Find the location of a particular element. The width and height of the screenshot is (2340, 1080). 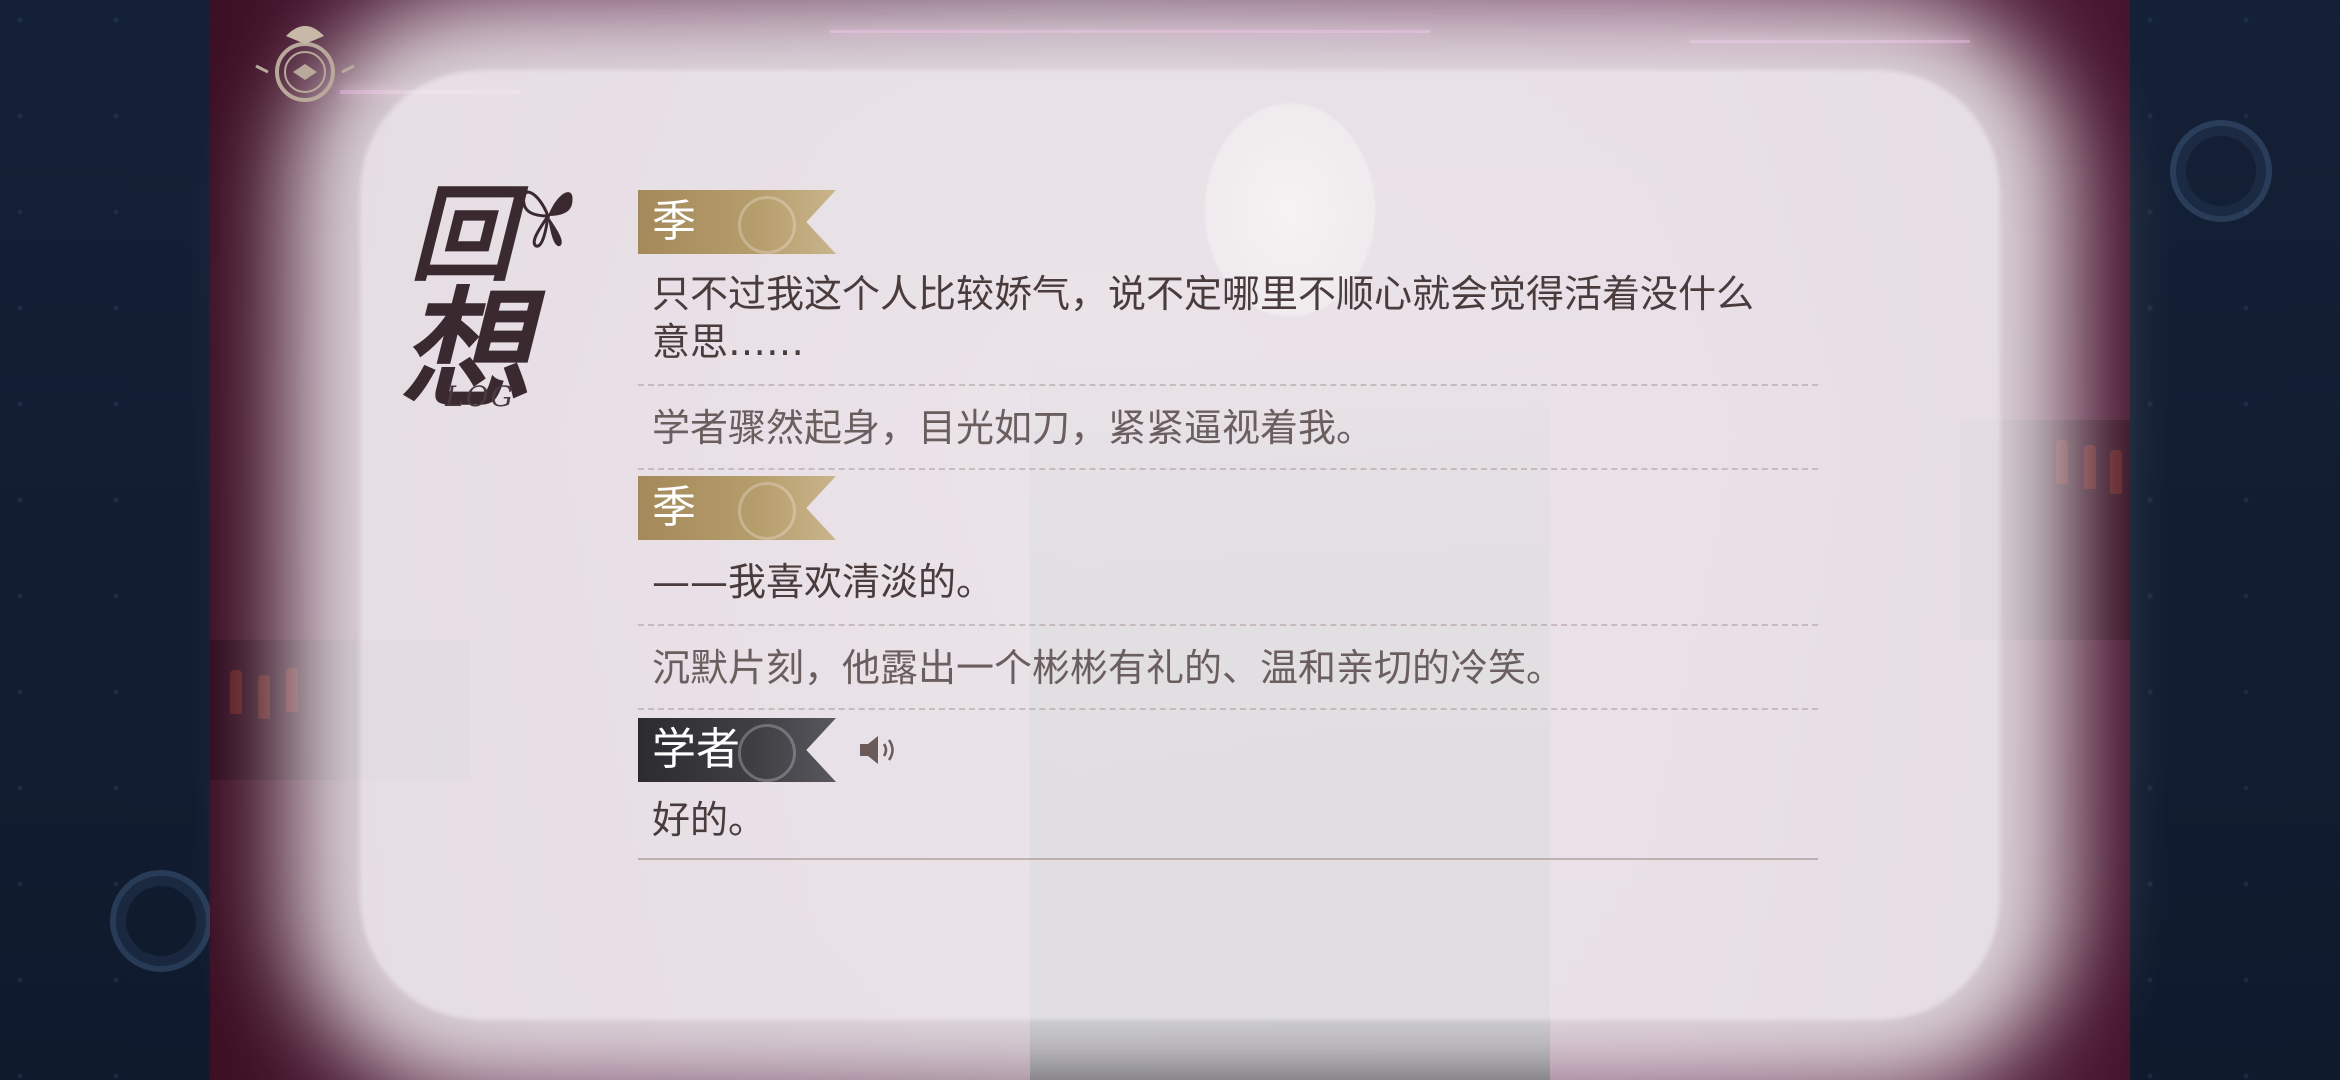

butterfly-icon is located at coordinates (547, 219).